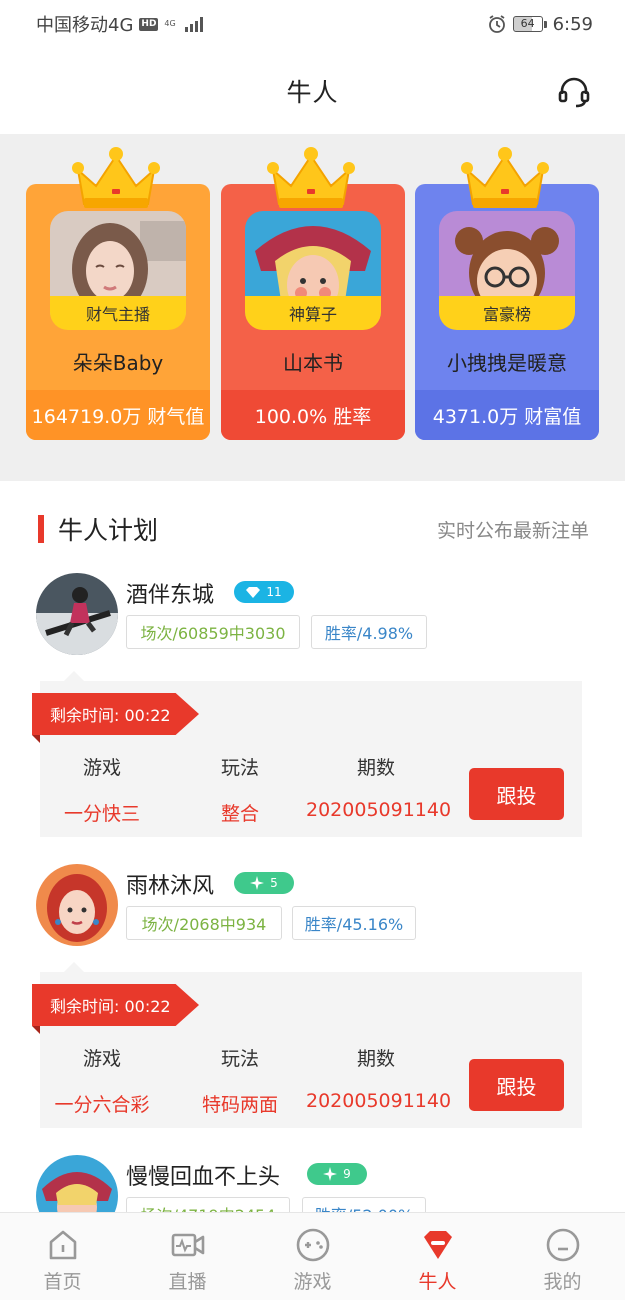 This screenshot has width=625, height=1300. What do you see at coordinates (274, 592) in the screenshot?
I see `level-number: 11` at bounding box center [274, 592].